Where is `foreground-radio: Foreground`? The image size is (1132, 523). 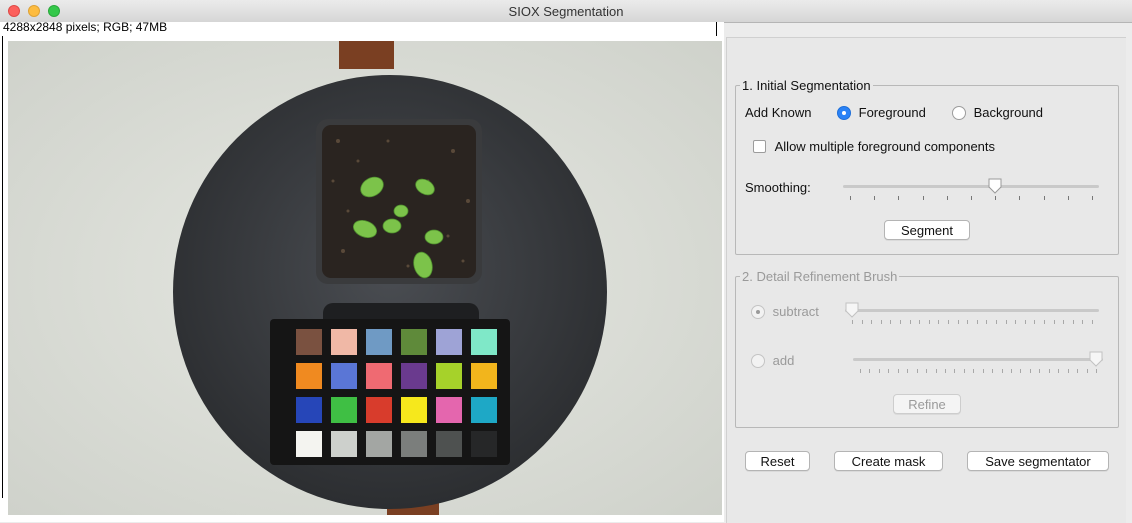 foreground-radio: Foreground is located at coordinates (881, 112).